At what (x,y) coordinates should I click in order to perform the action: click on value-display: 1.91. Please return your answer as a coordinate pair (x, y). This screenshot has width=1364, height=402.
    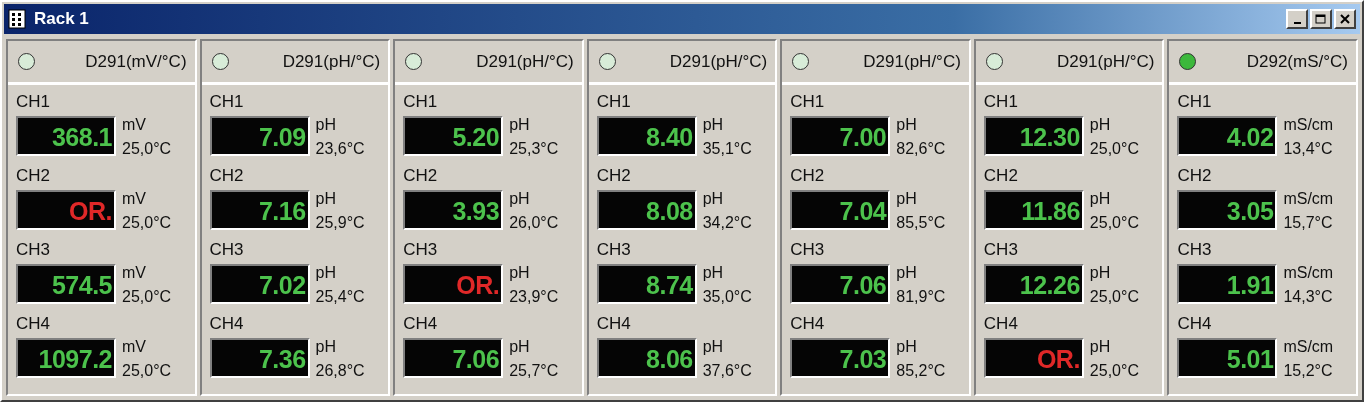
    Looking at the image, I should click on (1227, 284).